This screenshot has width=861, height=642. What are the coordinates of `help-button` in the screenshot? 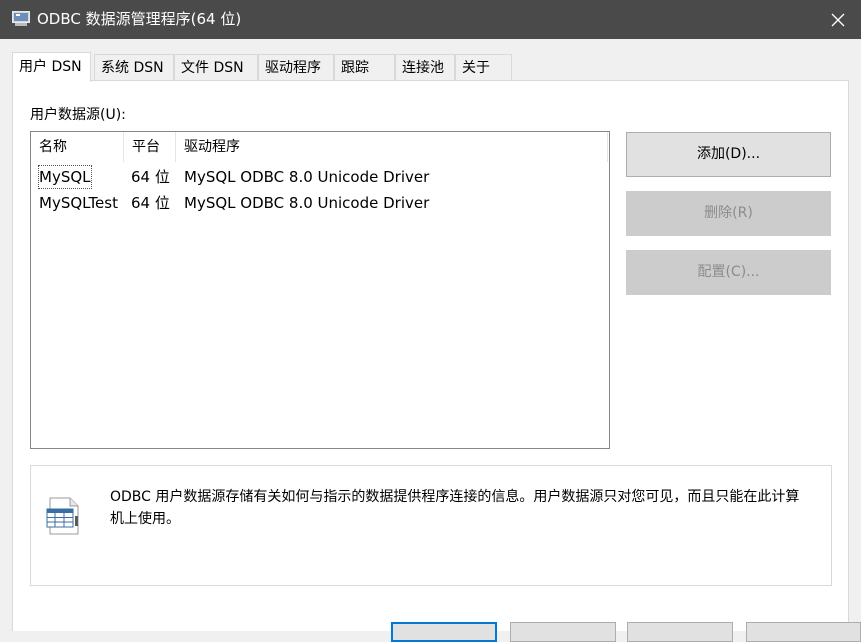 It's located at (803, 632).